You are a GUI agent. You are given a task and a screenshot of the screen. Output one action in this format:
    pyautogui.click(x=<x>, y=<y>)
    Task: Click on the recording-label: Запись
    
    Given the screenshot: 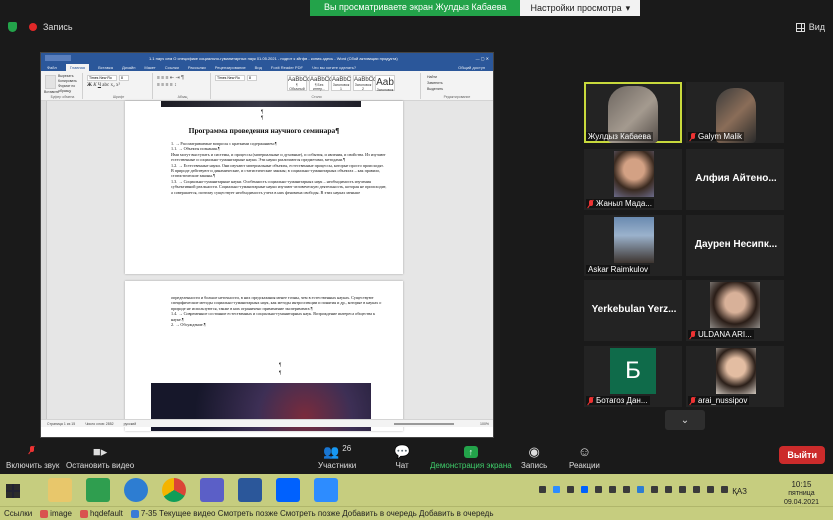 What is the action you would take?
    pyautogui.click(x=58, y=27)
    